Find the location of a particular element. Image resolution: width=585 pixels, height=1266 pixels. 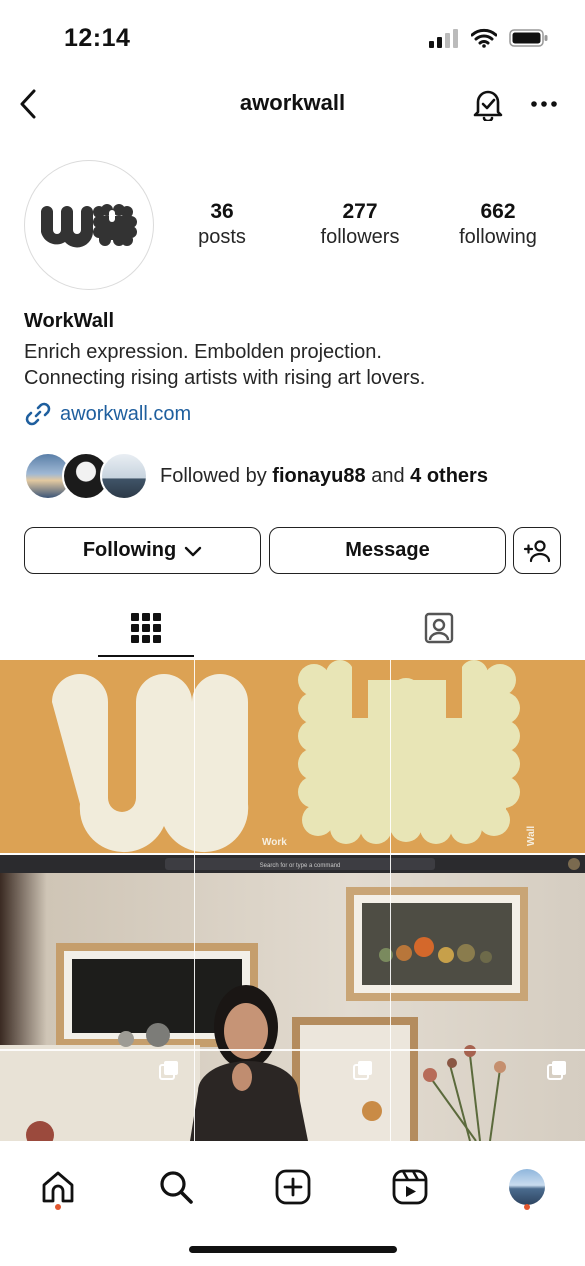

nav-new-post is located at coordinates (293, 1187).